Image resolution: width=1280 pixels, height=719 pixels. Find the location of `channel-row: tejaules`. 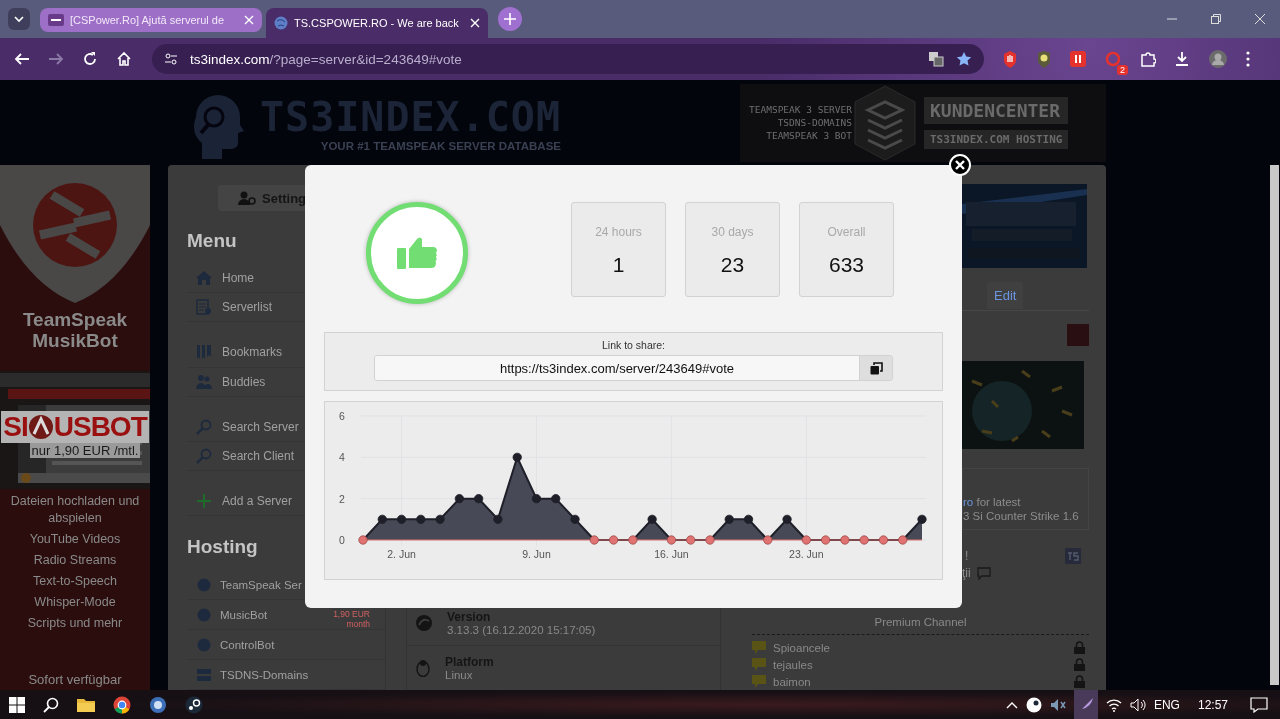

channel-row: tejaules is located at coordinates (920, 664).